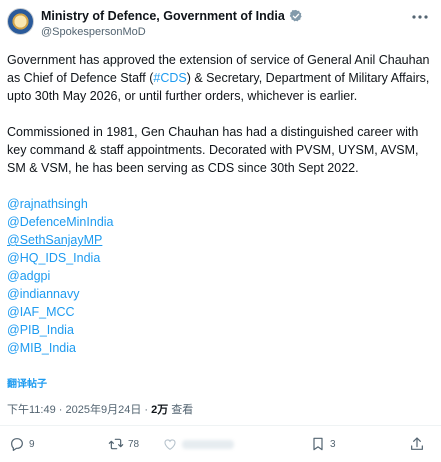  Describe the element at coordinates (181, 410) in the screenshot. I see `views-label: 查看` at that location.